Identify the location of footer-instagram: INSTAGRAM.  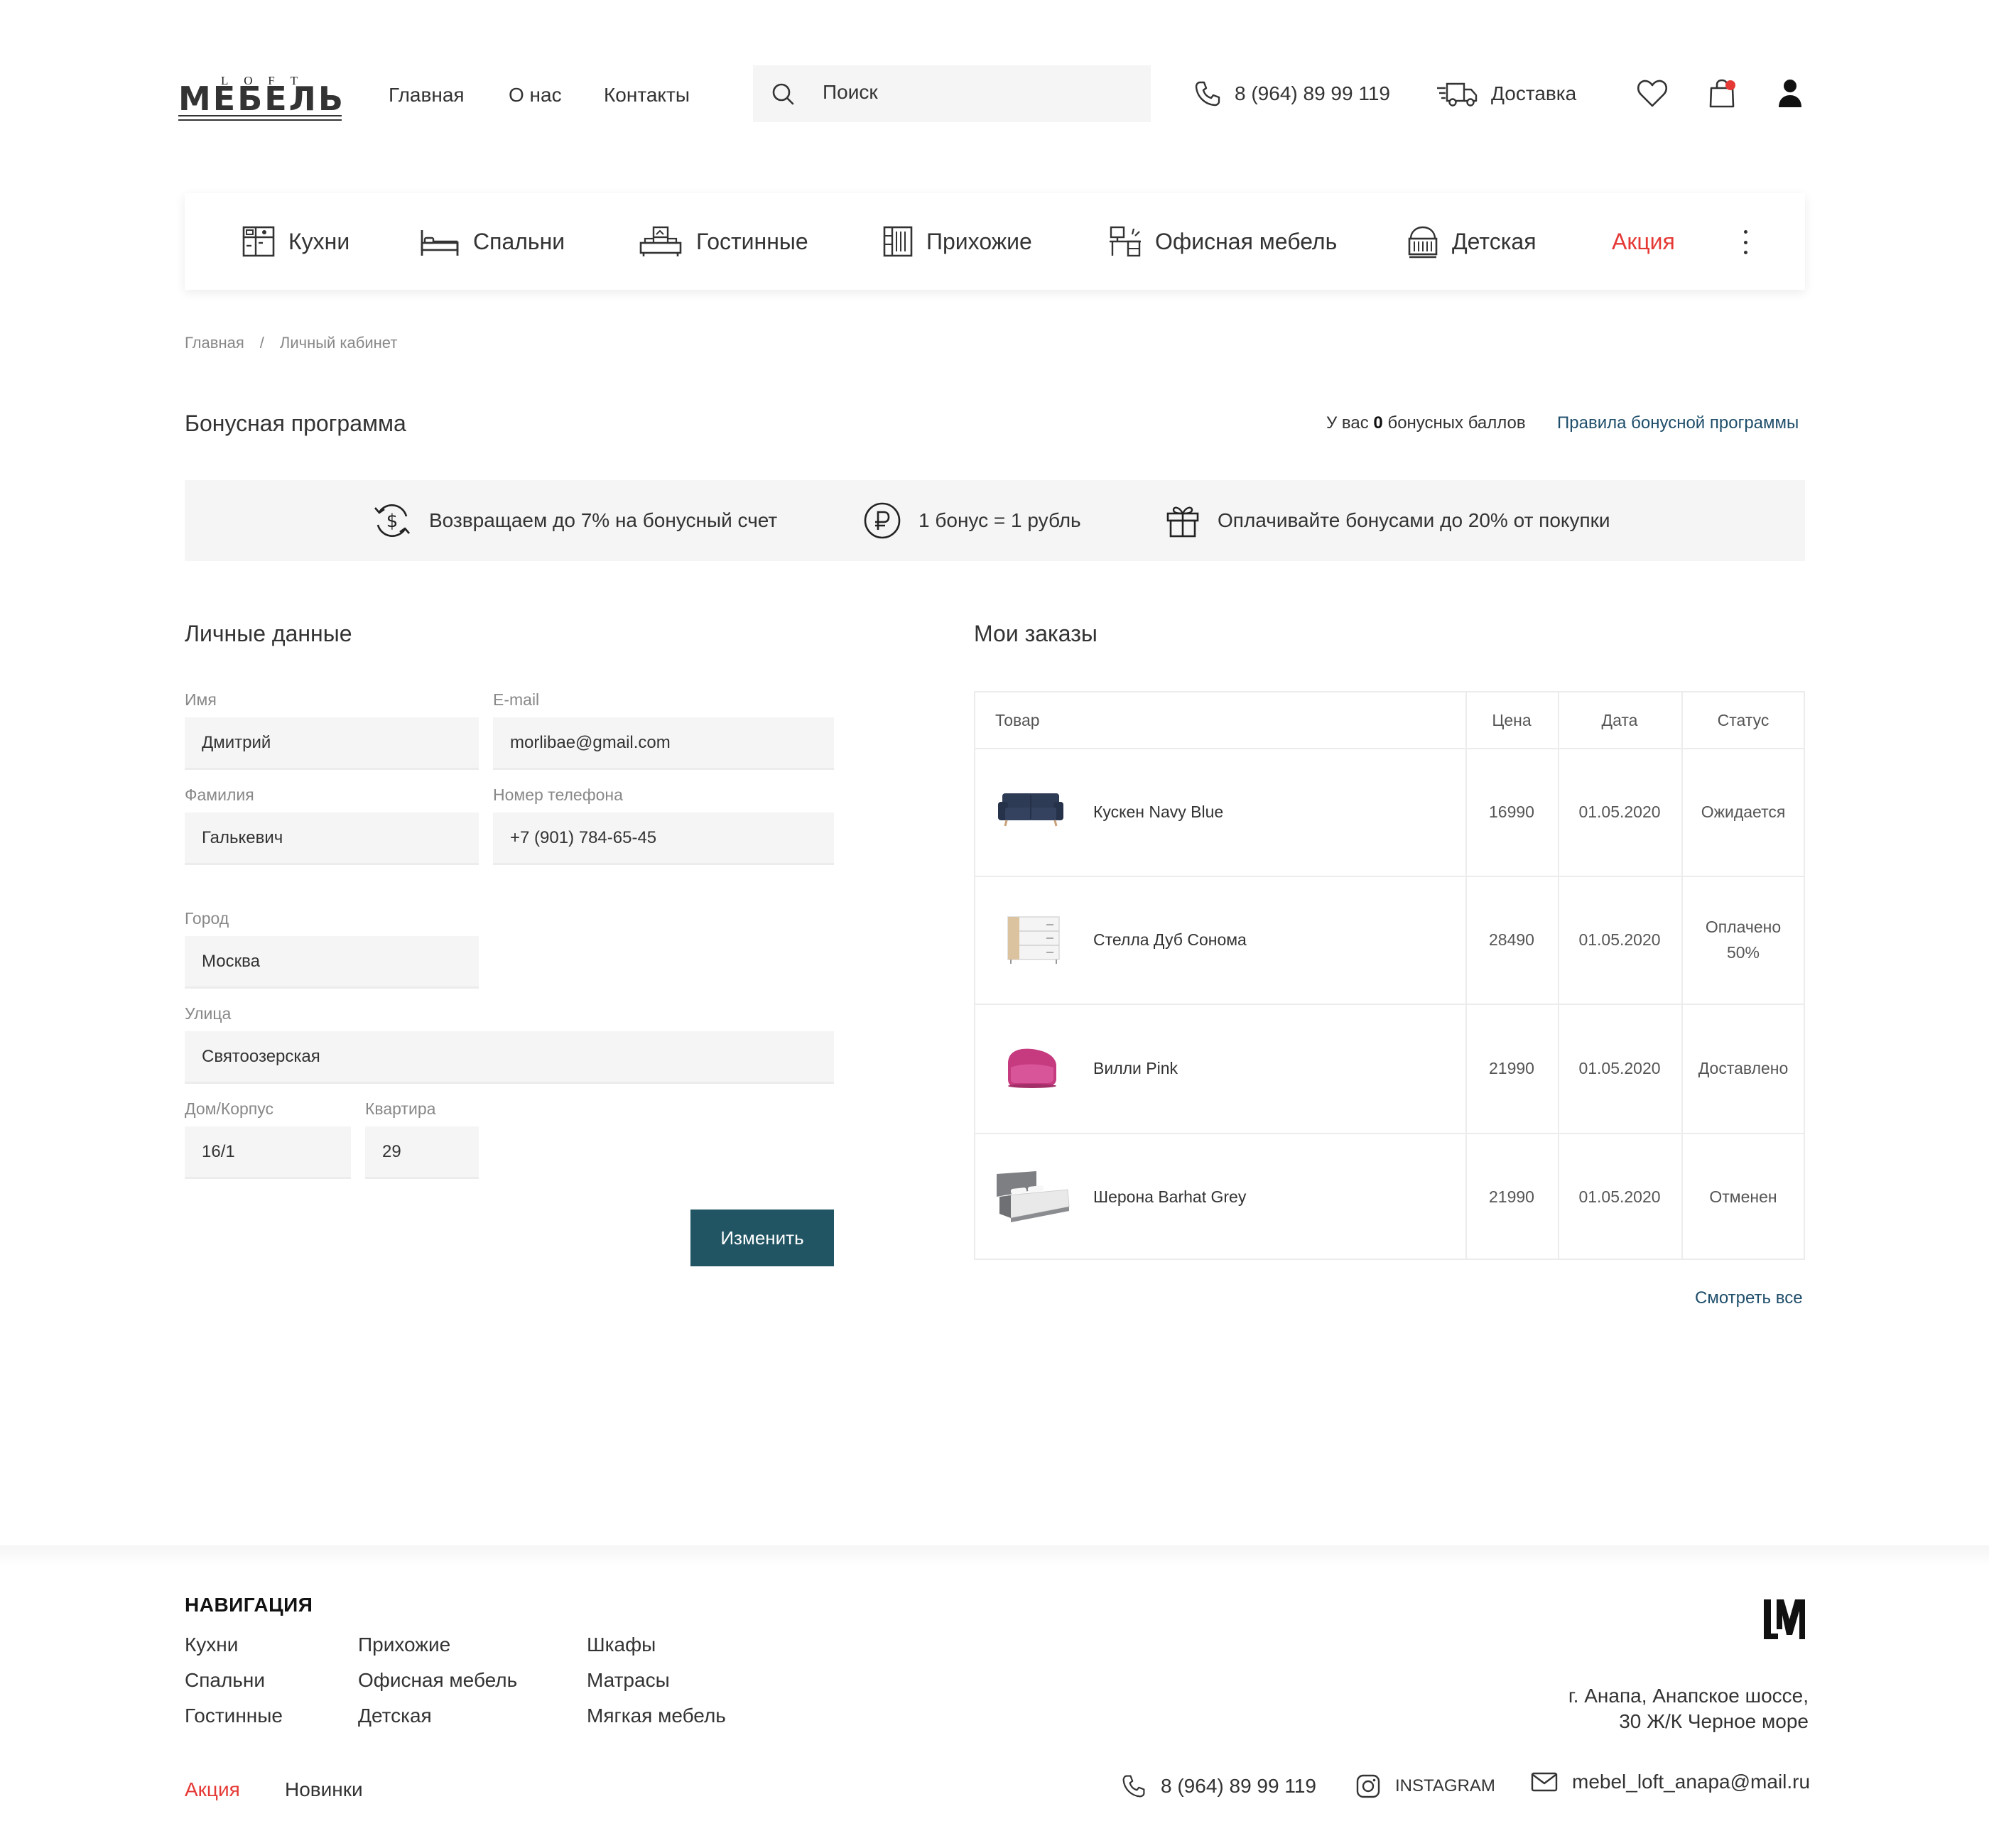
(1425, 1786).